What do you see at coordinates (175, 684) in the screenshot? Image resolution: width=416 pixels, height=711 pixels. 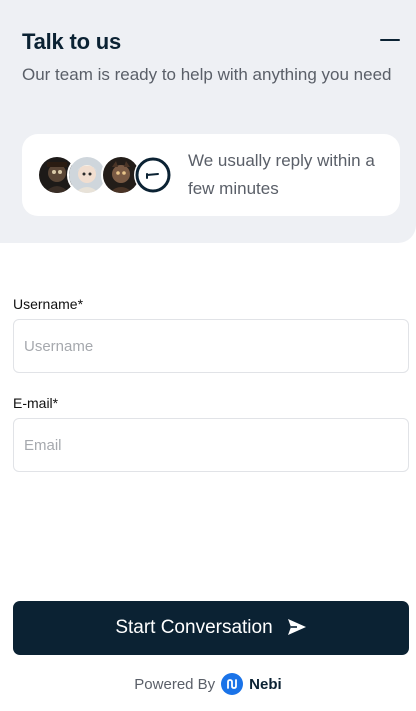 I see `powered-by-label: Powered By` at bounding box center [175, 684].